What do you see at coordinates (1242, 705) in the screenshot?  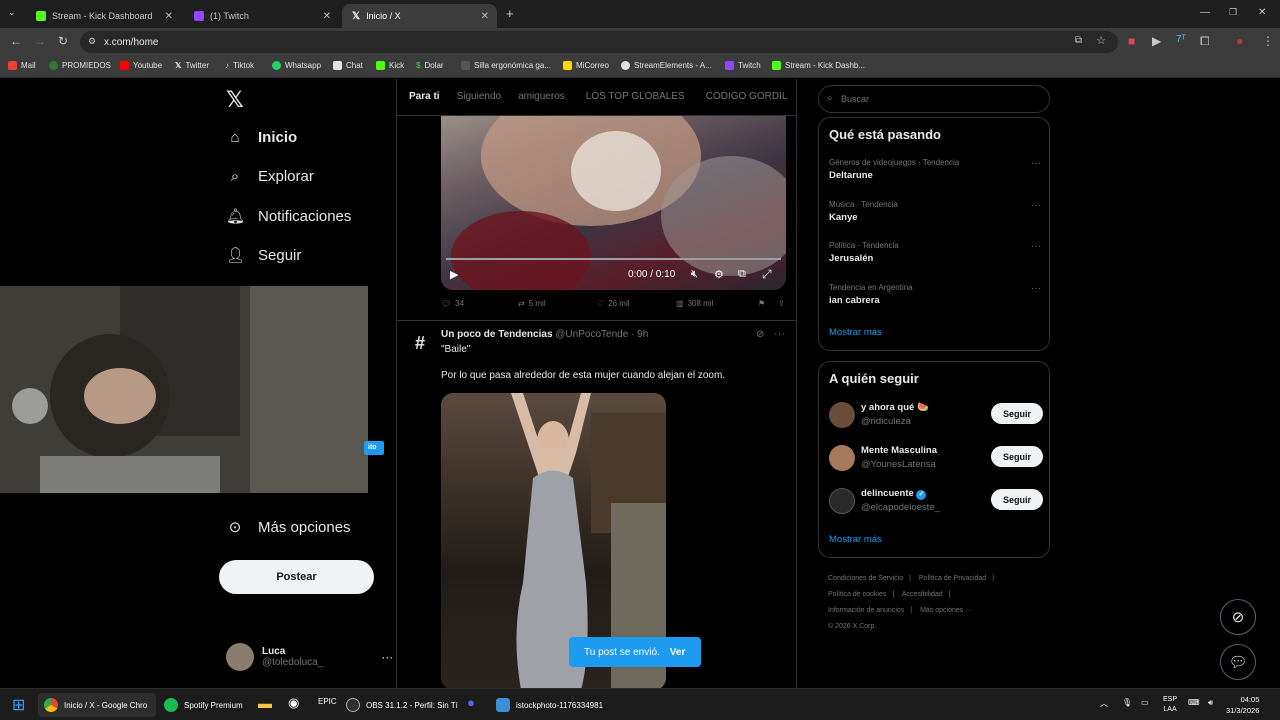 I see `clock: 04:05 31/3/2026` at bounding box center [1242, 705].